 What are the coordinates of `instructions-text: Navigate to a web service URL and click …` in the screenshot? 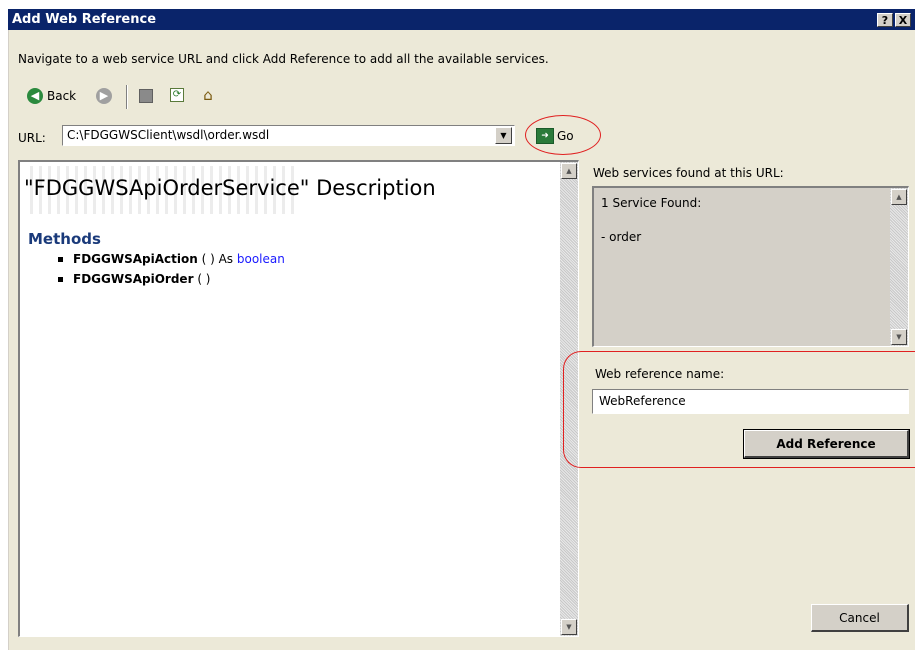 It's located at (283, 59).